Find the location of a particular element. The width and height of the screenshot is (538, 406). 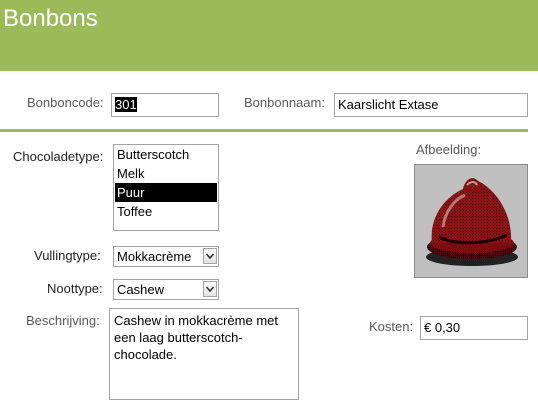

section-divider is located at coordinates (264, 130).